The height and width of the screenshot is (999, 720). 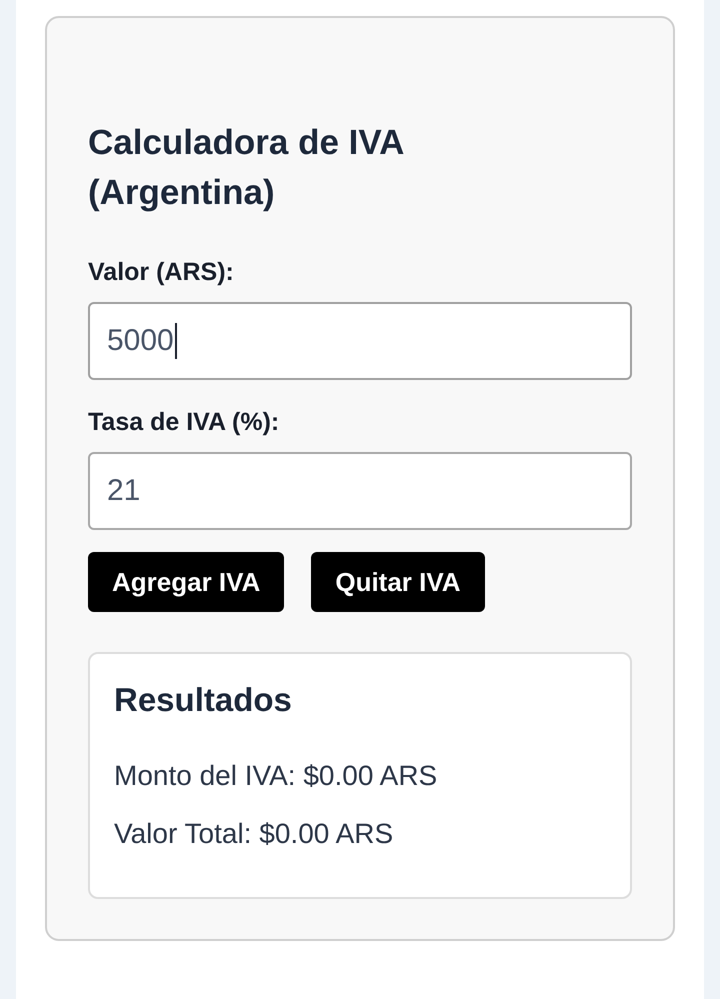 What do you see at coordinates (276, 776) in the screenshot?
I see `result-line: Monto del IVA: $0.00 ARS` at bounding box center [276, 776].